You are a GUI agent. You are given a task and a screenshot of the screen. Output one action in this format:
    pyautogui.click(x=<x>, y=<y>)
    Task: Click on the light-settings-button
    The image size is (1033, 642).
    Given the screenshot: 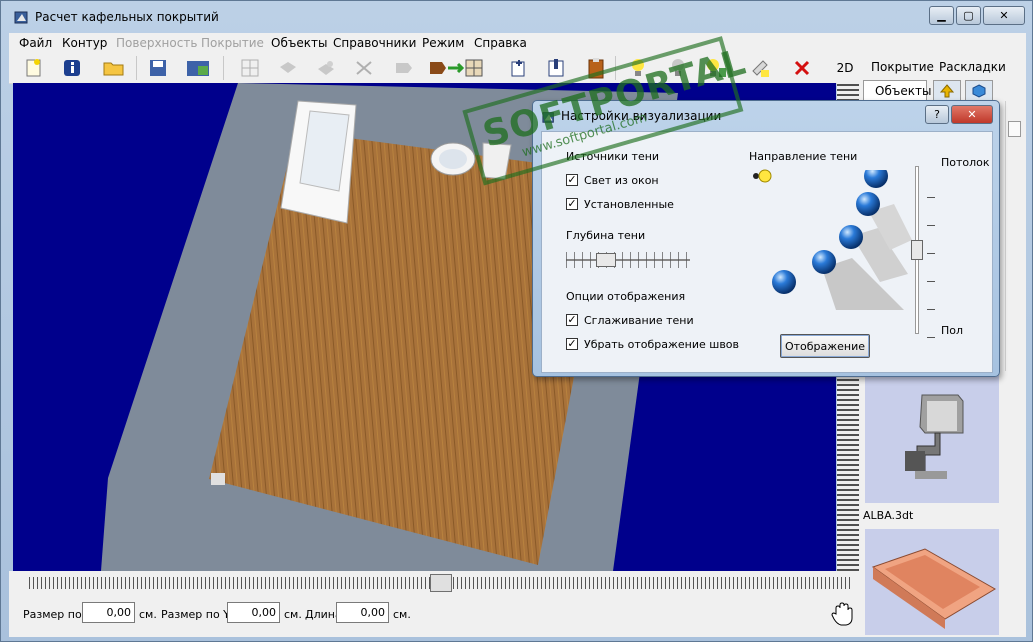 What is the action you would take?
    pyautogui.click(x=716, y=68)
    